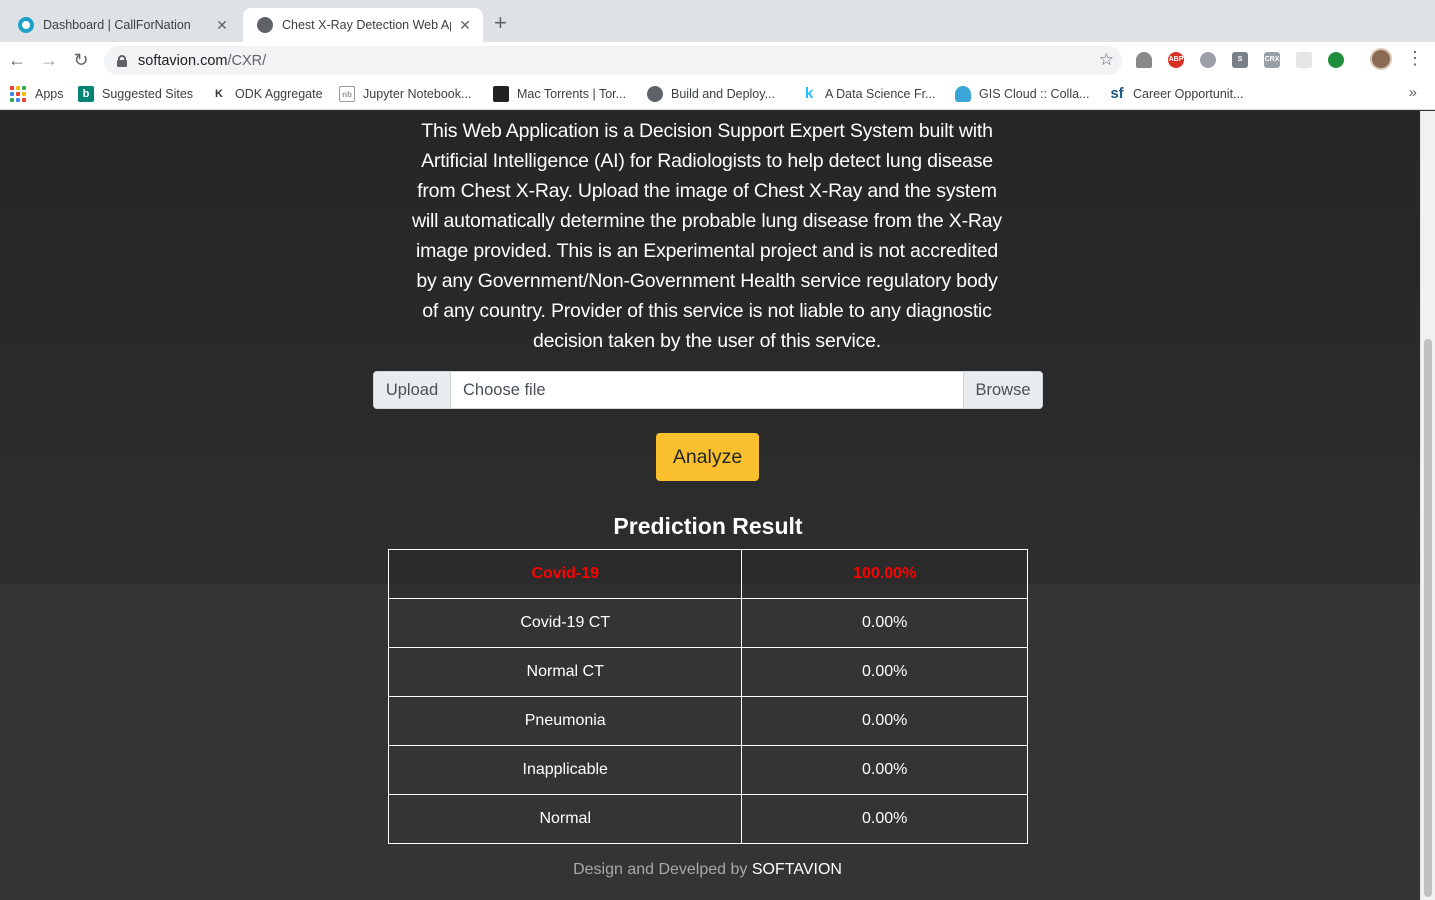 The height and width of the screenshot is (900, 1435). Describe the element at coordinates (1106, 60) in the screenshot. I see `bookmark-star-icon: ☆` at that location.